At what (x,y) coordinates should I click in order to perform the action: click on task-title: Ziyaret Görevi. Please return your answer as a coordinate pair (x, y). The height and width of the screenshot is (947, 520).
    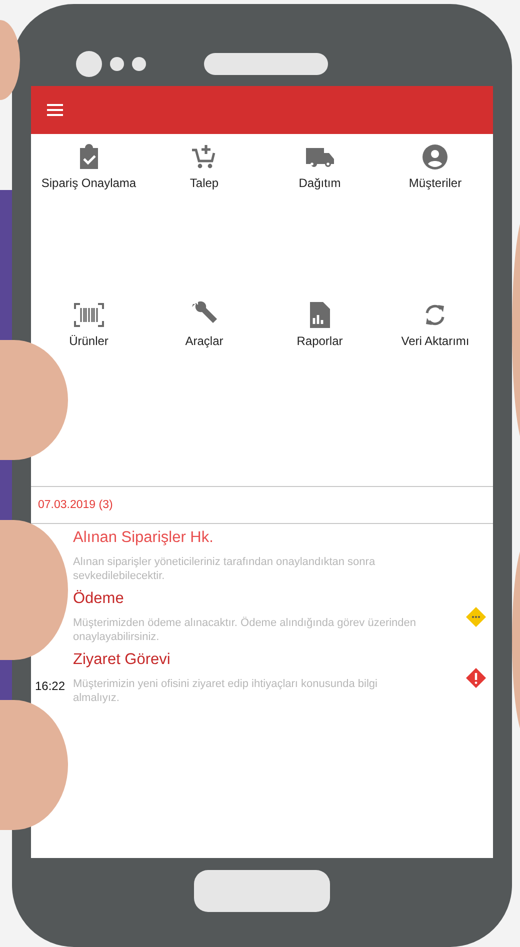
    Looking at the image, I should click on (122, 660).